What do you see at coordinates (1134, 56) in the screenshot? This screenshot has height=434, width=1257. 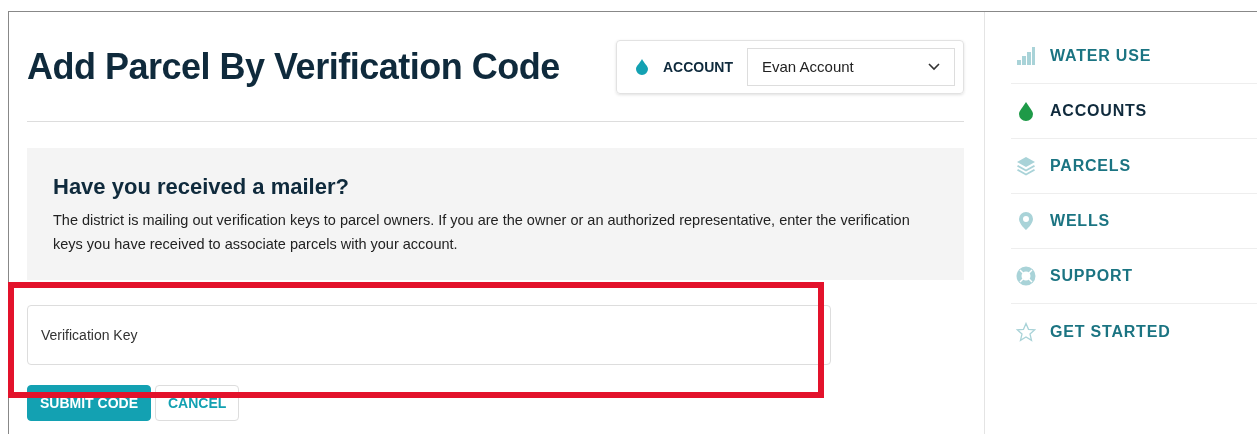 I see `sidebar-item: WATER USE` at bounding box center [1134, 56].